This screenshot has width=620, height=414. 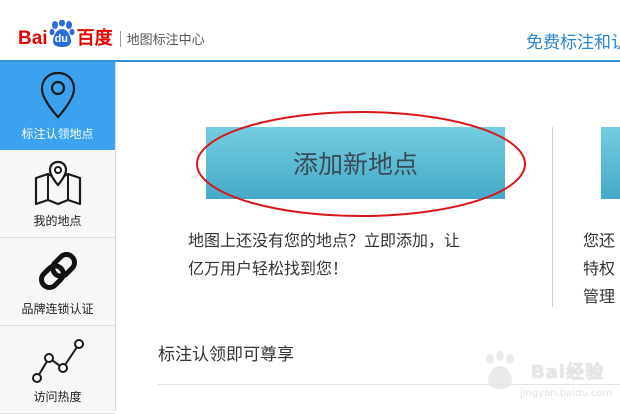 I want to click on watermark-url: jingyan.baidu.com, so click(x=566, y=393).